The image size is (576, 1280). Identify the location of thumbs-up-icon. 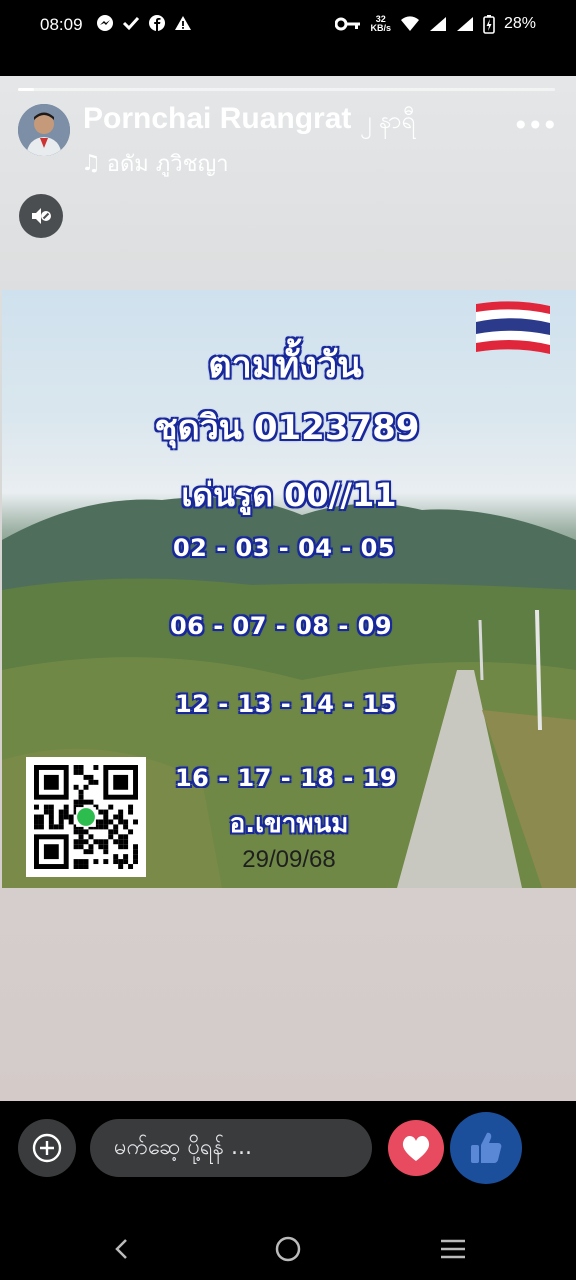
(486, 1147).